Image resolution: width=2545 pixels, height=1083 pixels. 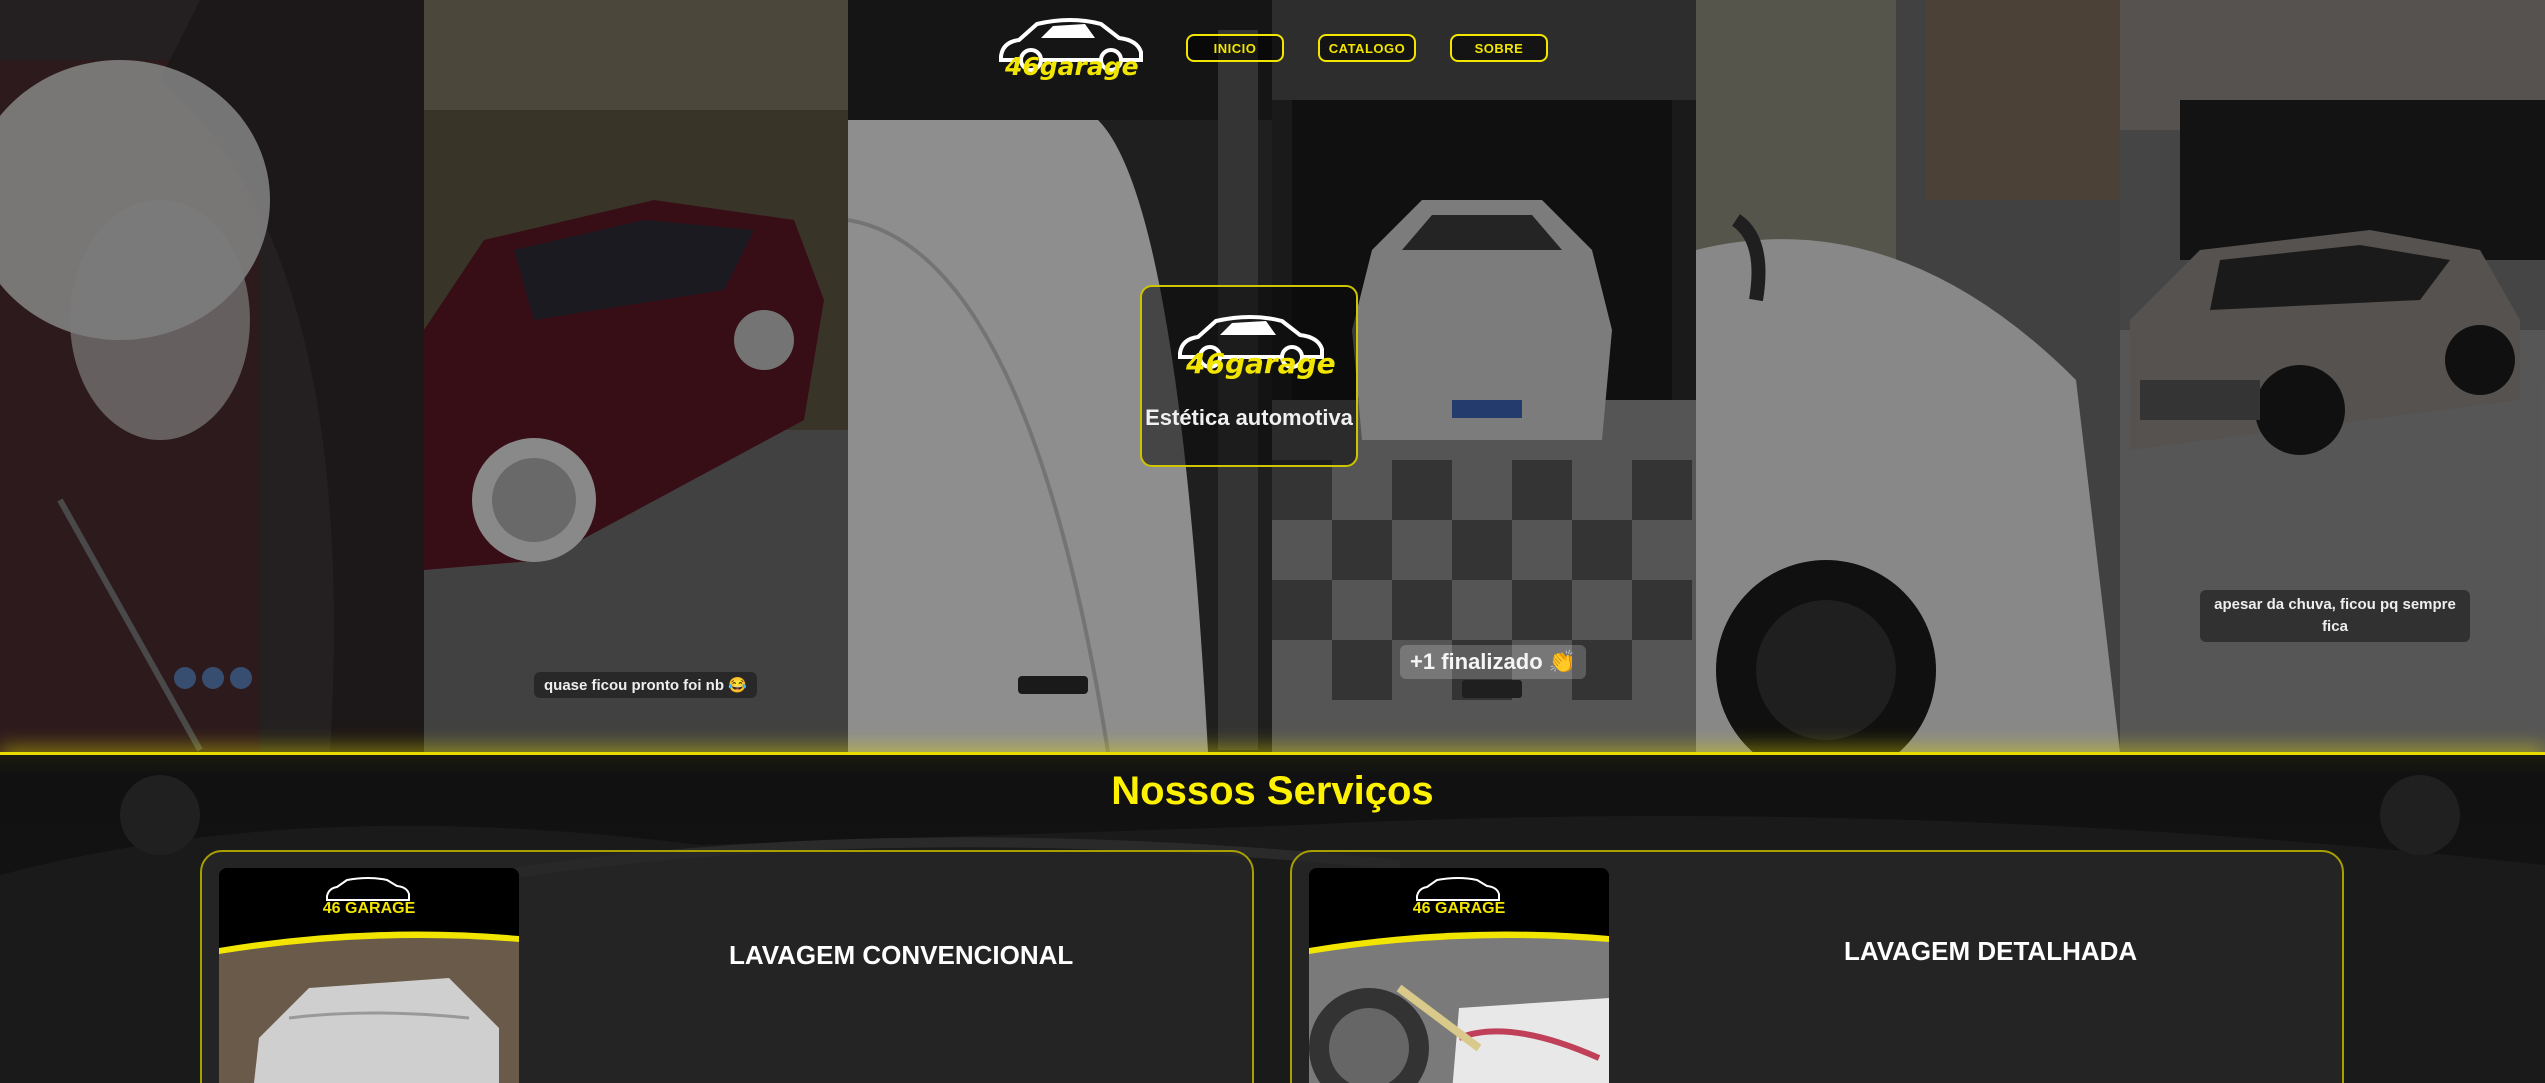 I want to click on hero-caption-1: quase ficou pronto foi nb 😂, so click(x=645, y=685).